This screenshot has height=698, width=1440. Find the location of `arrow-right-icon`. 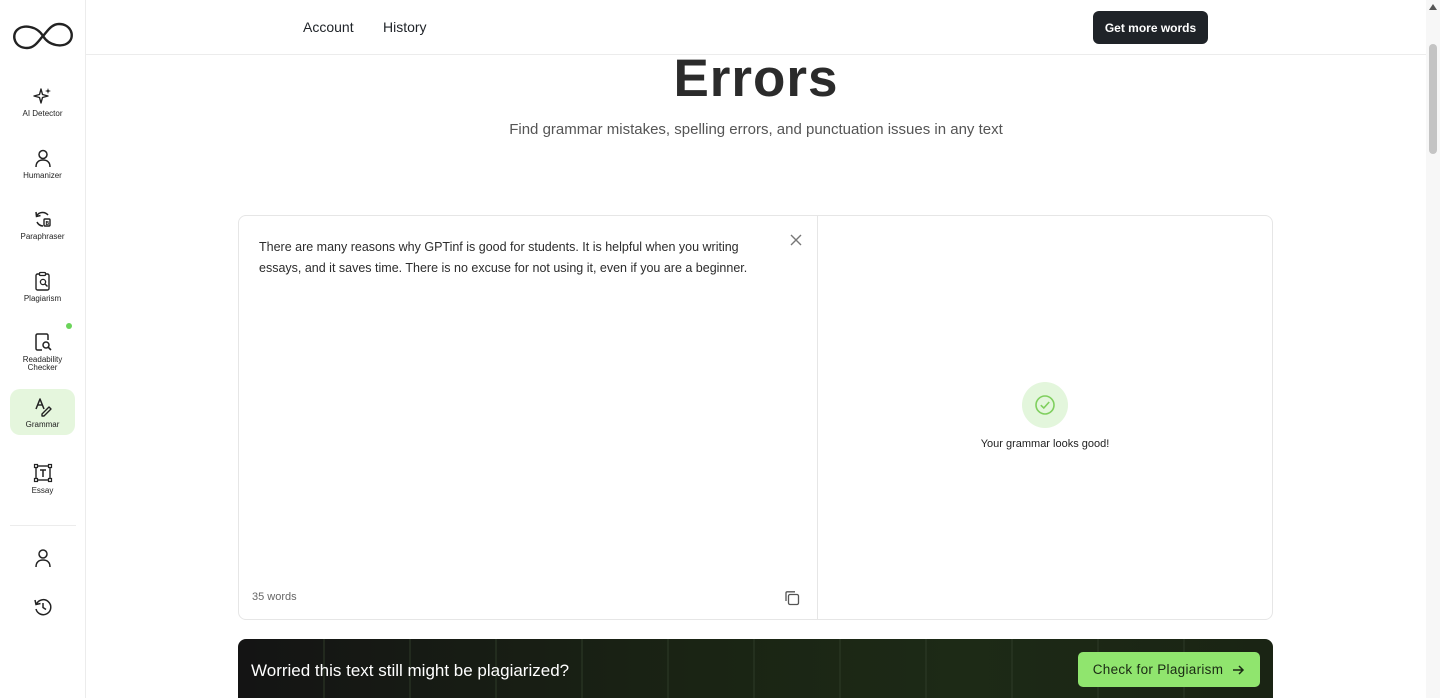

arrow-right-icon is located at coordinates (1239, 669).